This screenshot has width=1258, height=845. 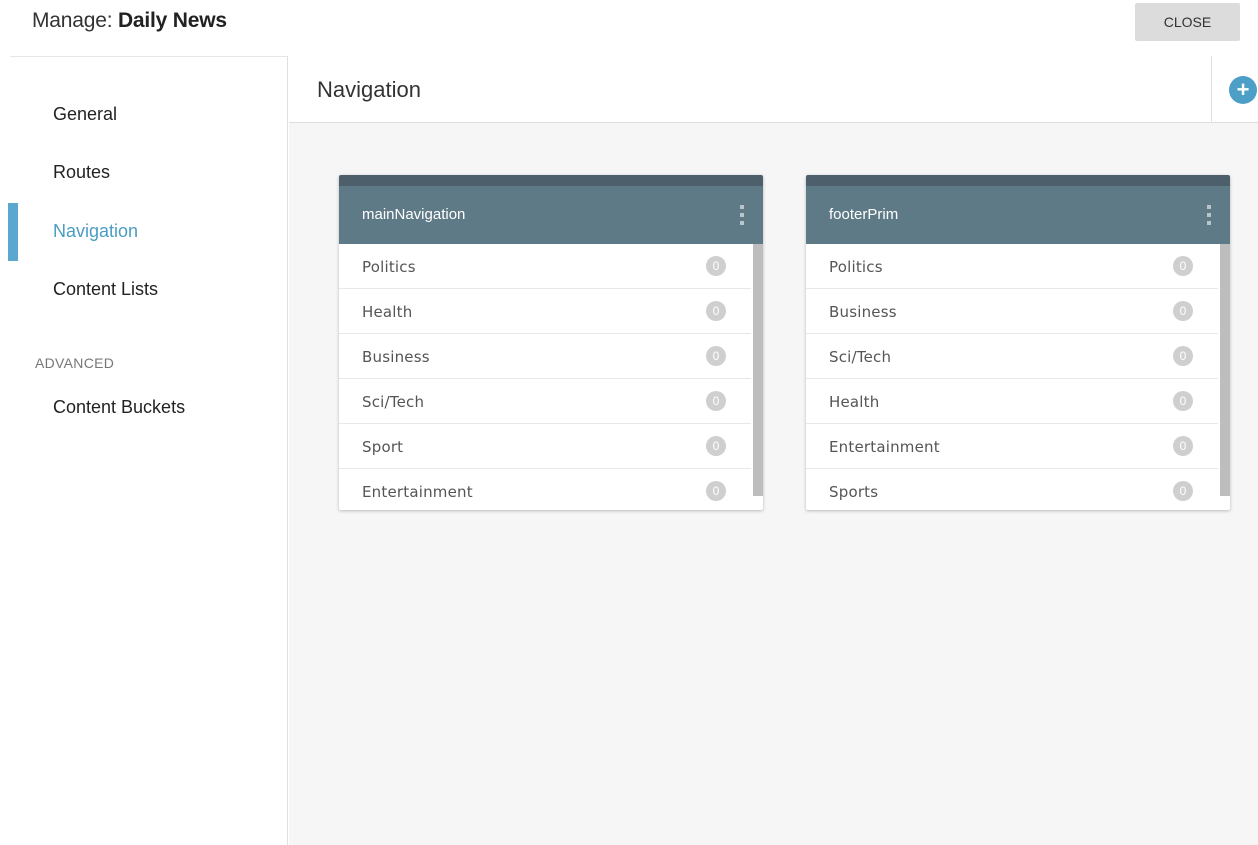 What do you see at coordinates (413, 214) in the screenshot?
I see `card-title: mainNavigation` at bounding box center [413, 214].